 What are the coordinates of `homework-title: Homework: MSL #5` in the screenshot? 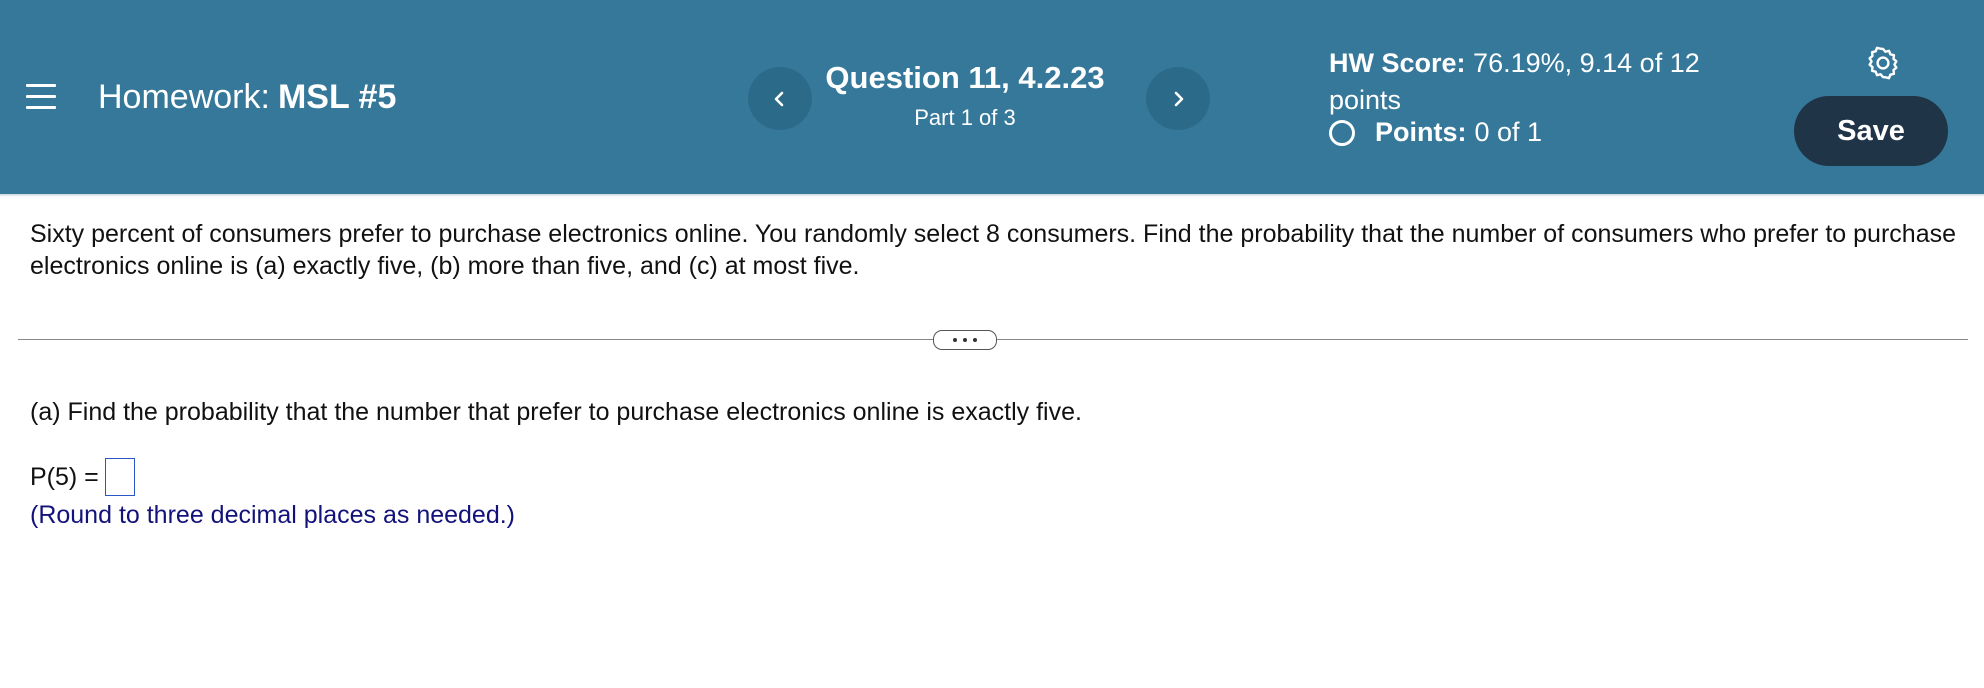 It's located at (247, 97).